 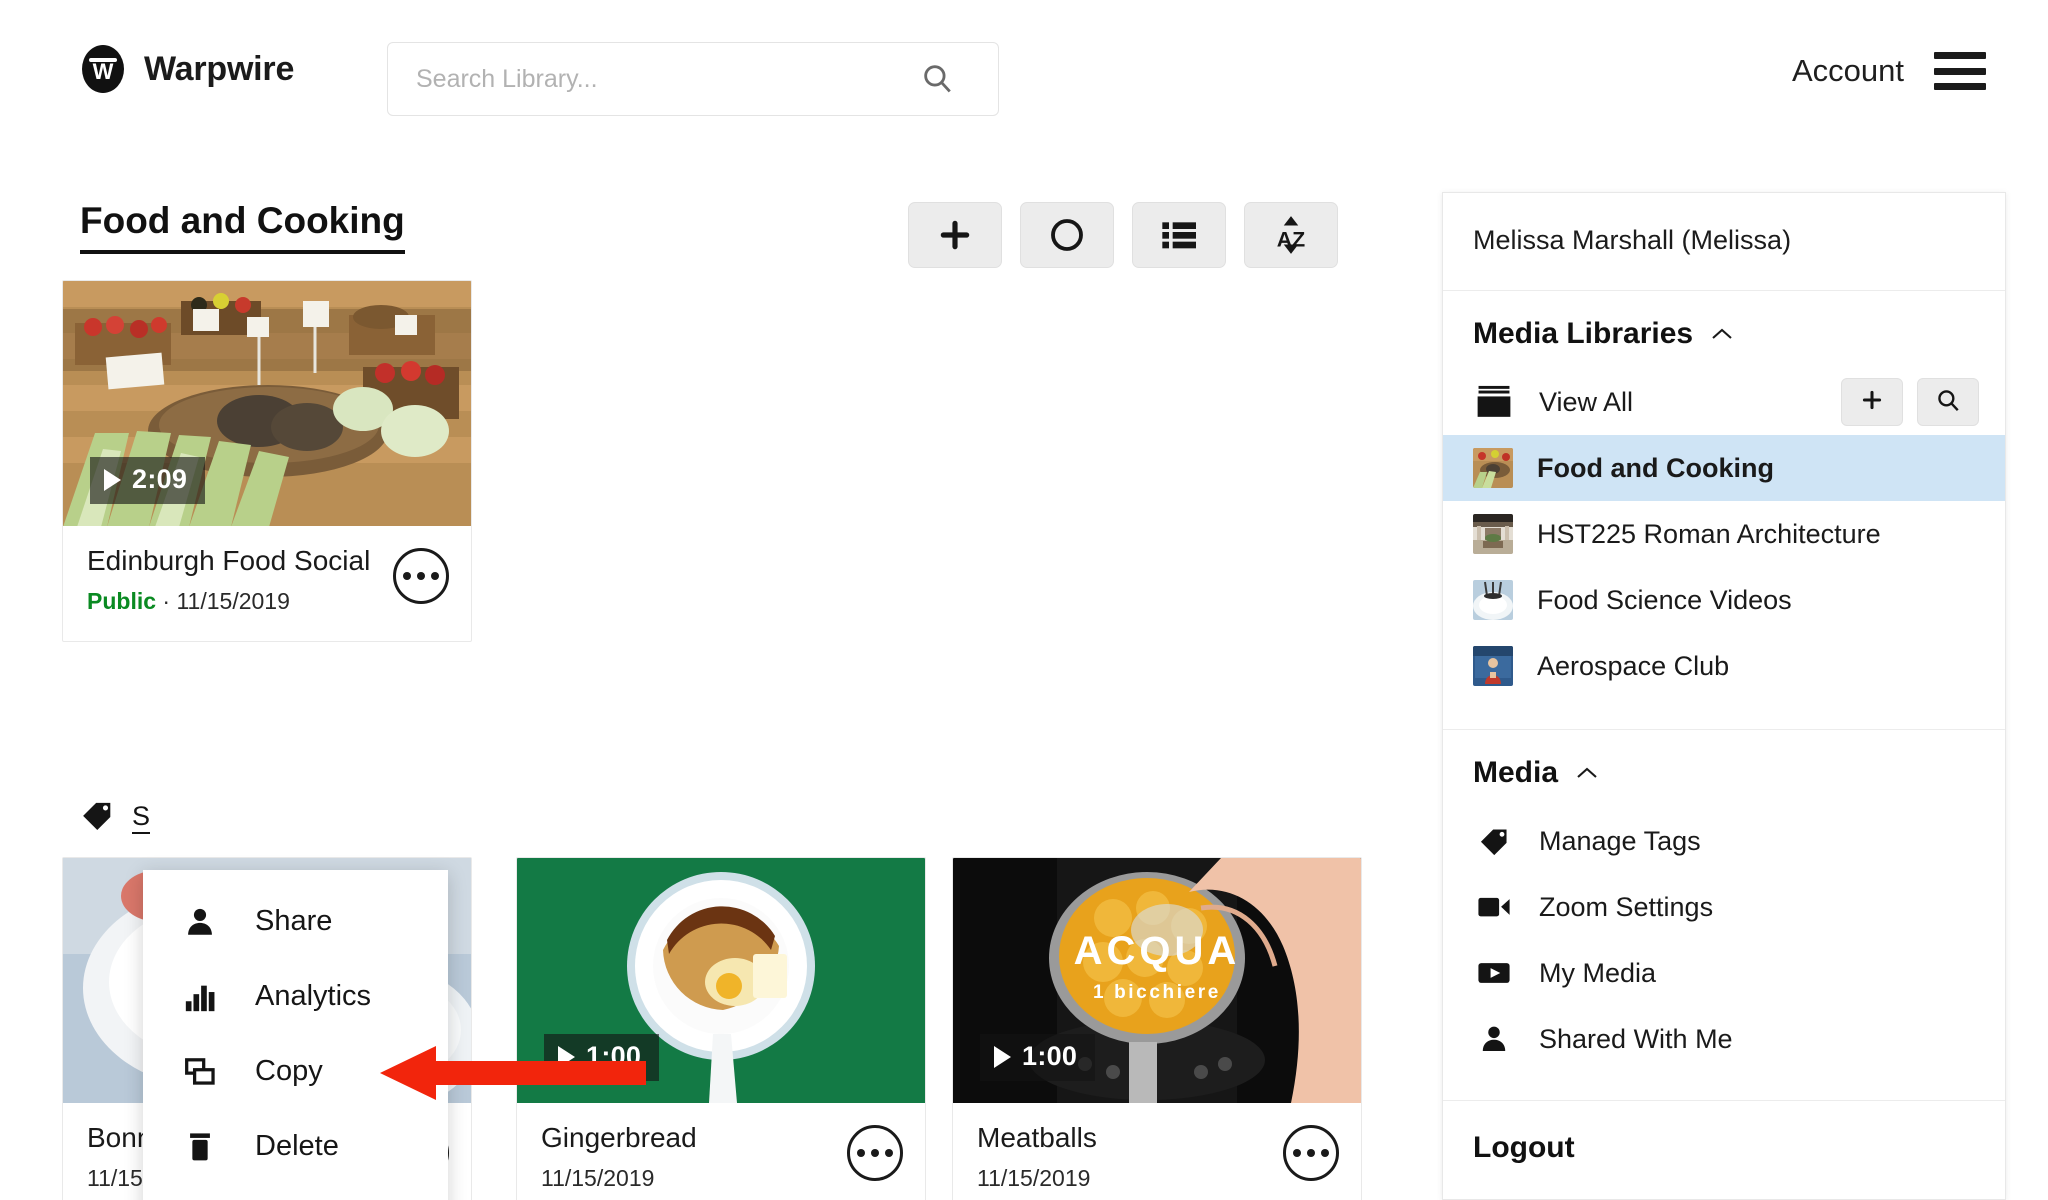 I want to click on media-card: 1:00 Gingerbread 11/15/2019, so click(x=721, y=1028).